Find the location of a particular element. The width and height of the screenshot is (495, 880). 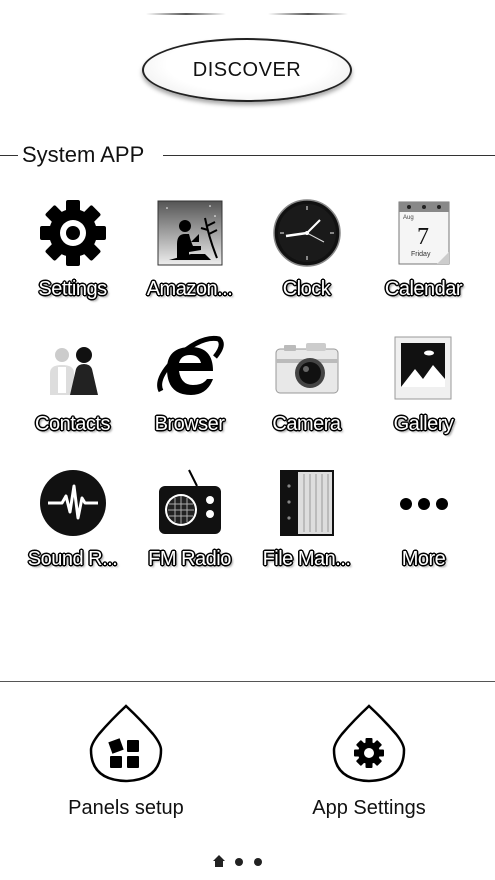

app-settings-button: App Settings is located at coordinates (369, 769).